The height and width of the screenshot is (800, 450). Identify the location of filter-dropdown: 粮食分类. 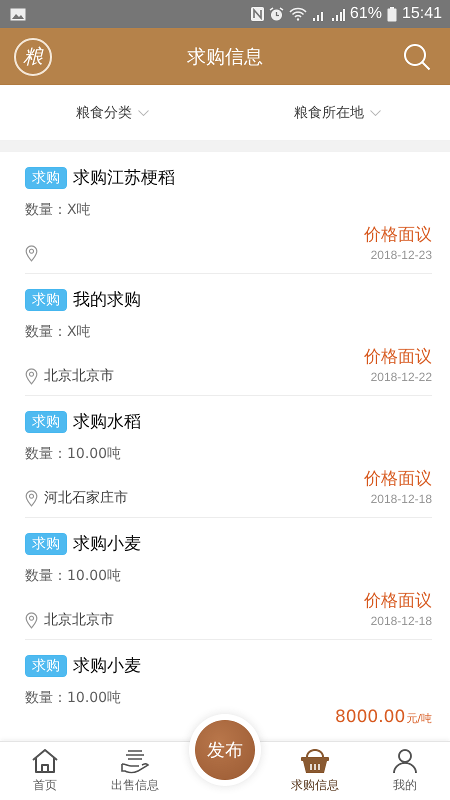
(112, 112).